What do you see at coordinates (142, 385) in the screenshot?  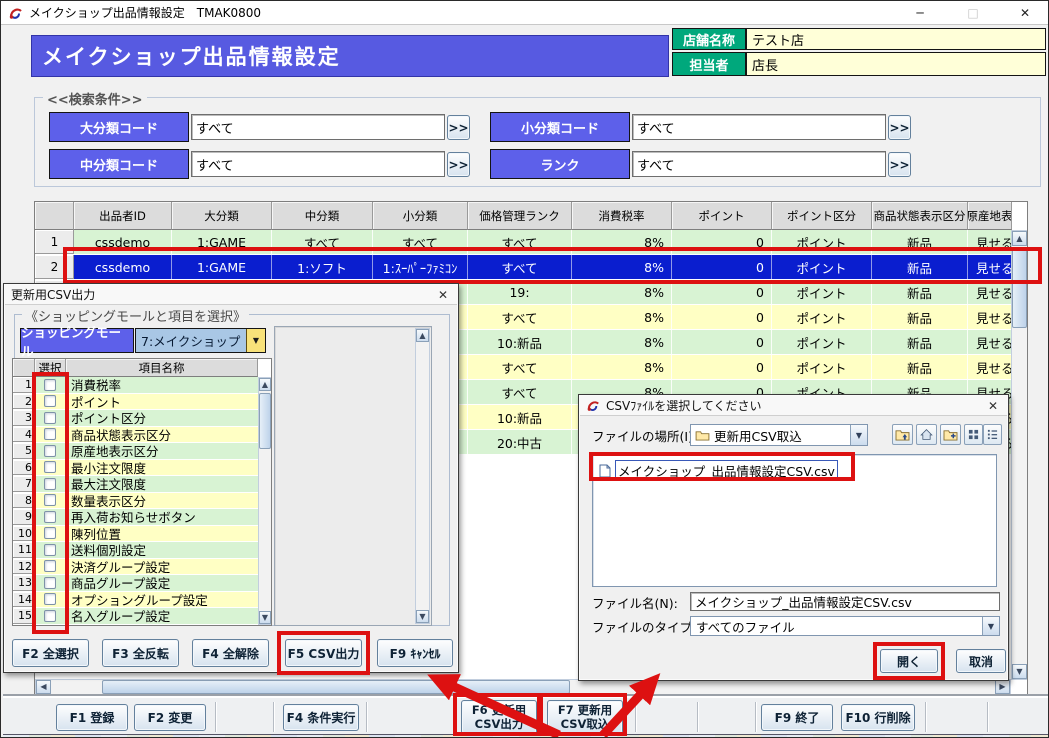 I see `item-row: 1 消費税率` at bounding box center [142, 385].